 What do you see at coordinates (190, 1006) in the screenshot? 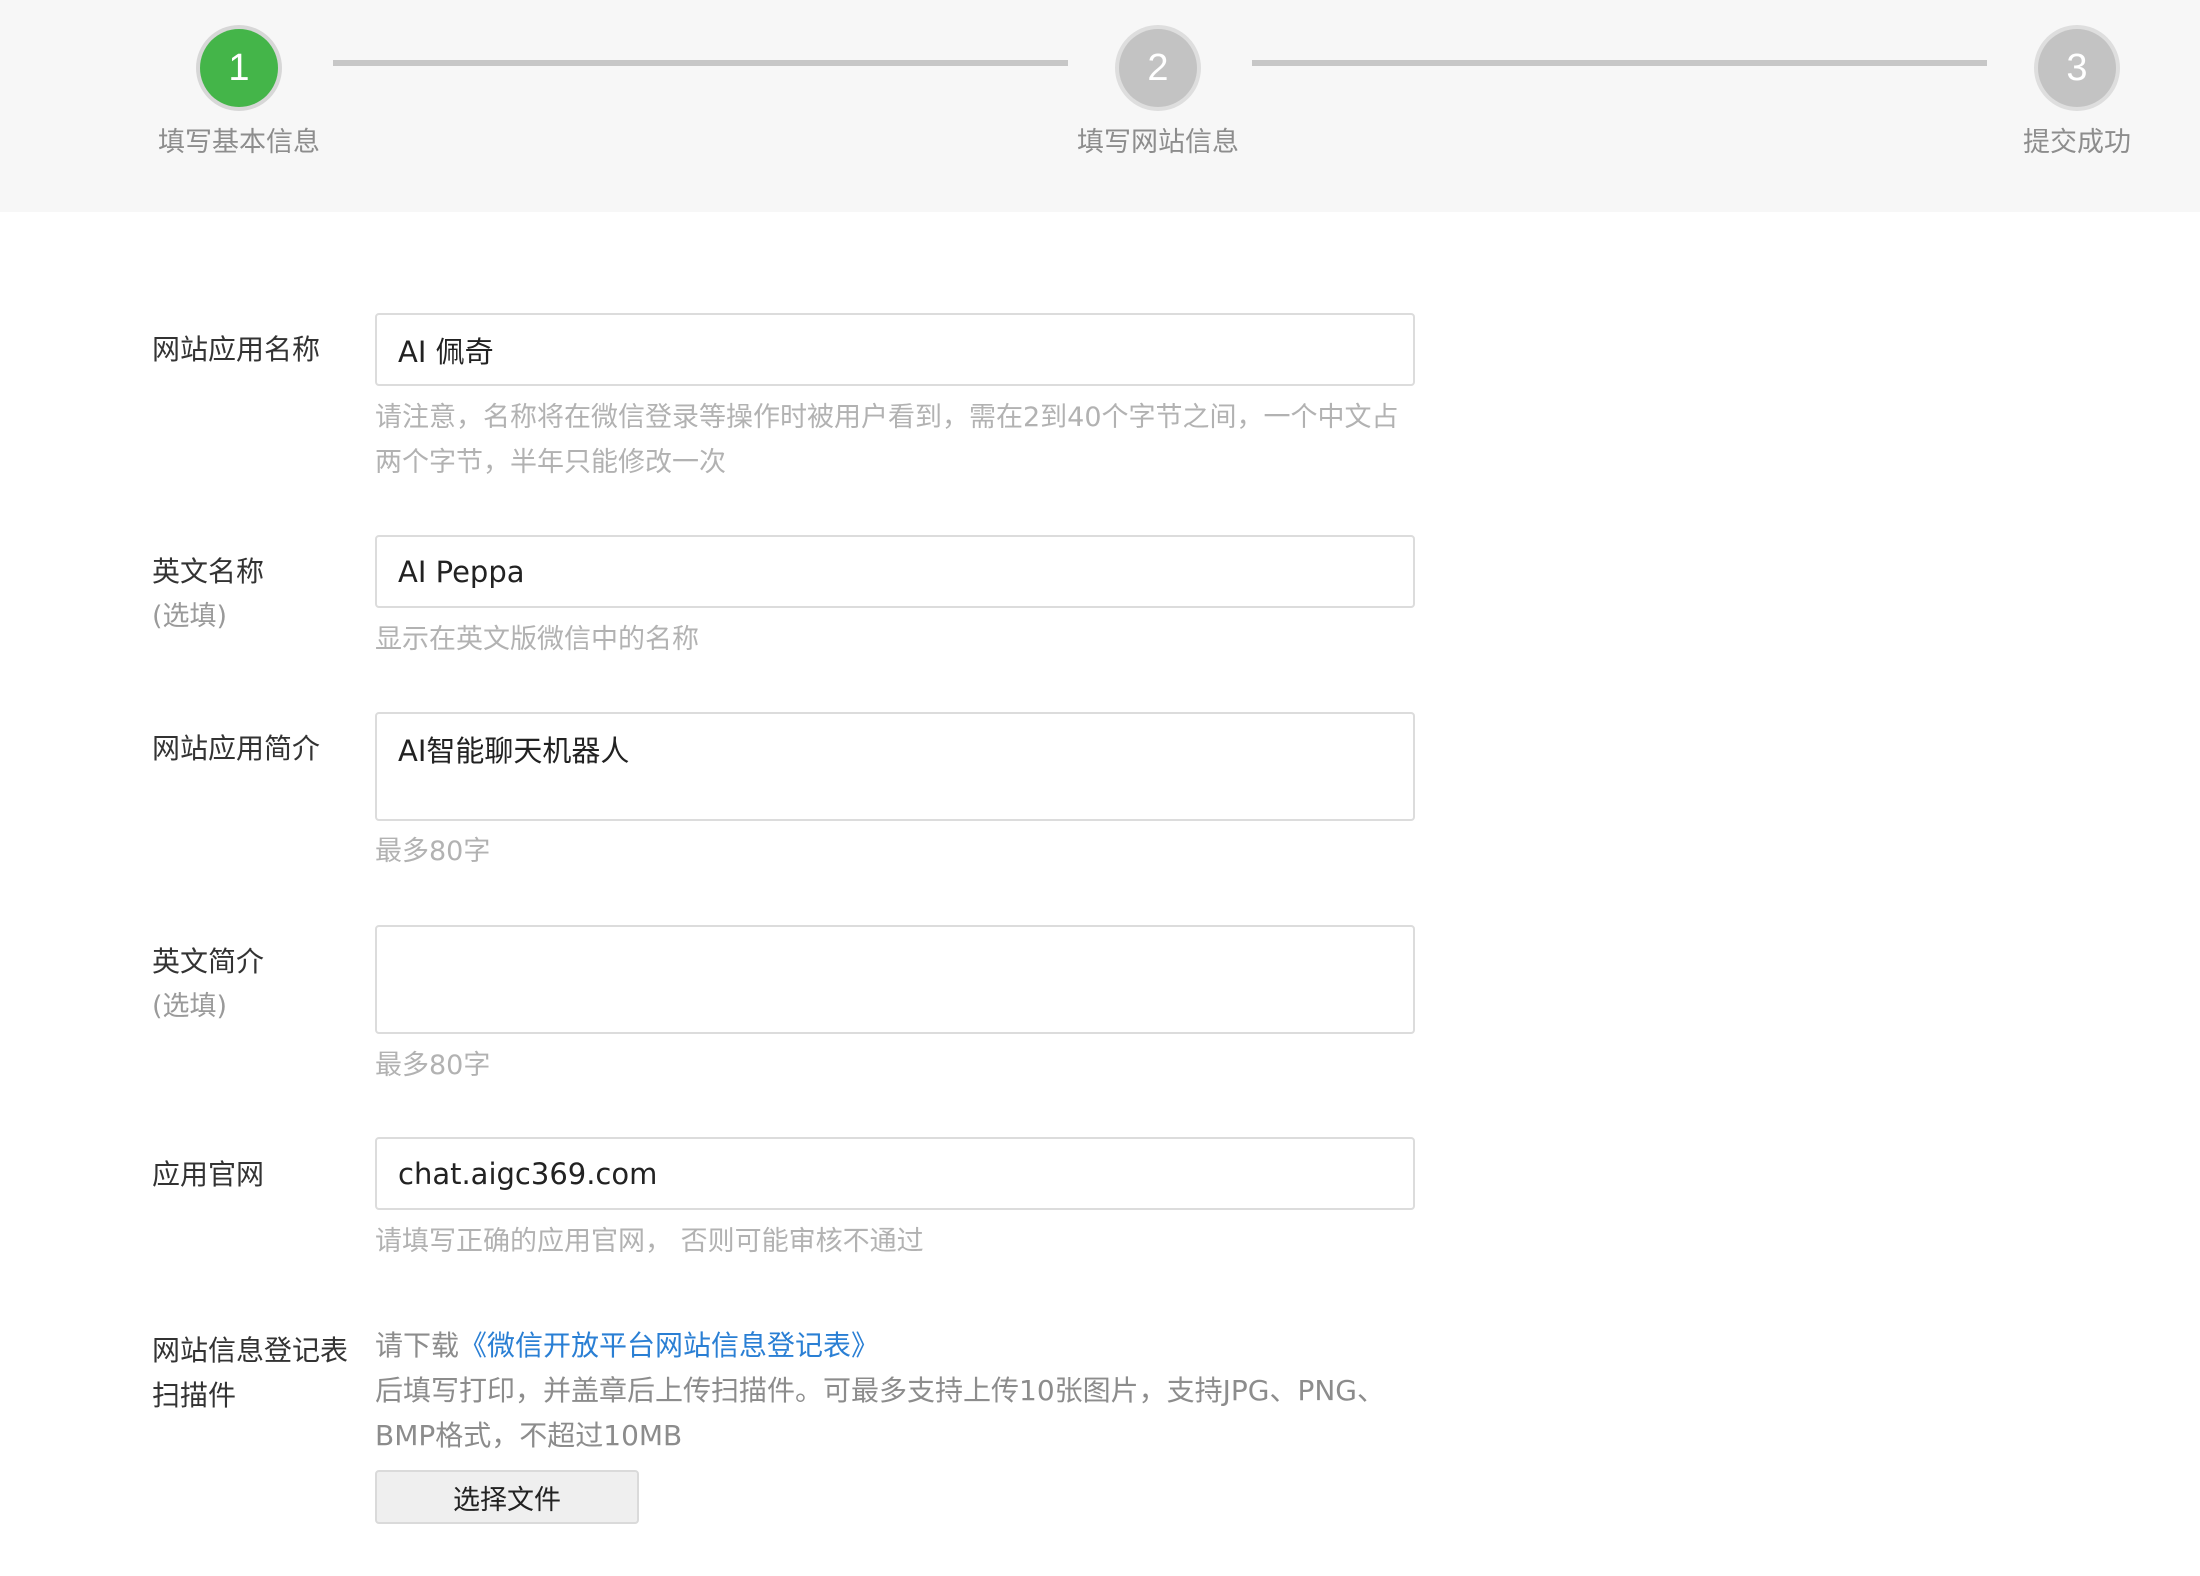
I see `english-intro-optional: (选填)` at bounding box center [190, 1006].